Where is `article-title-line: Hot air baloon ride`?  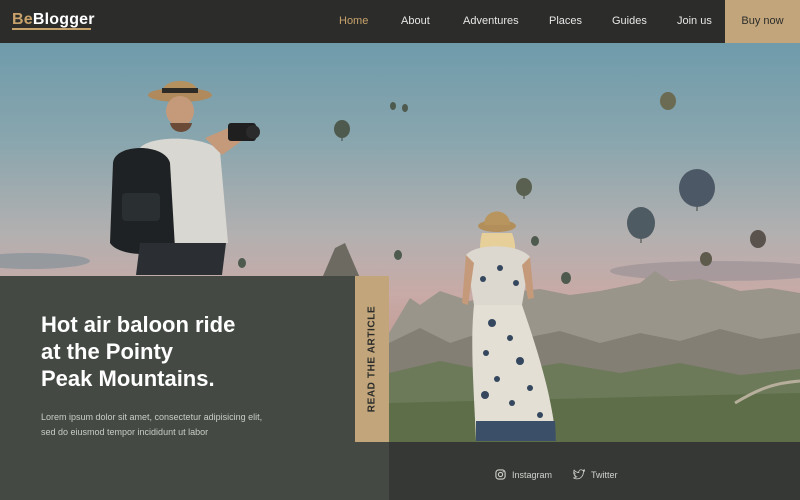
article-title-line: Hot air baloon ride is located at coordinates (138, 324).